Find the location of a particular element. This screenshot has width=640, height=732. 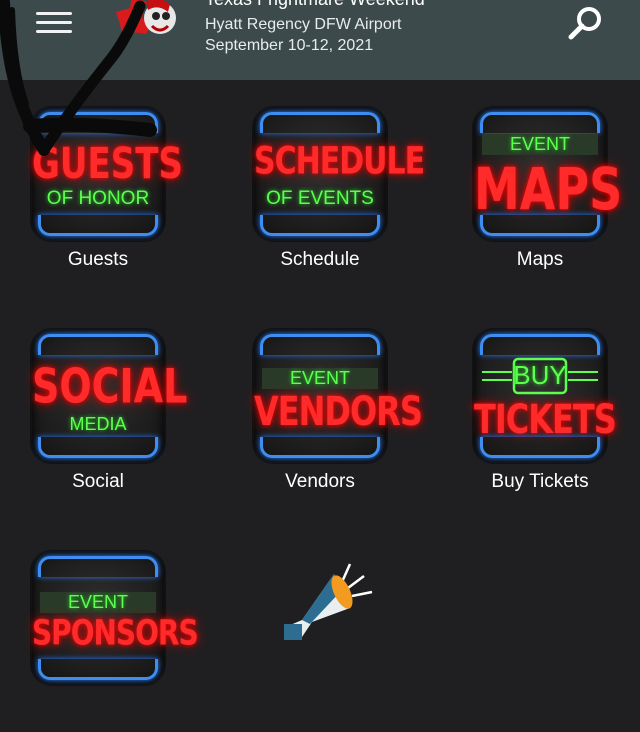

event-sponsors-icon: EVENT SPONSORS is located at coordinates (115, 618).